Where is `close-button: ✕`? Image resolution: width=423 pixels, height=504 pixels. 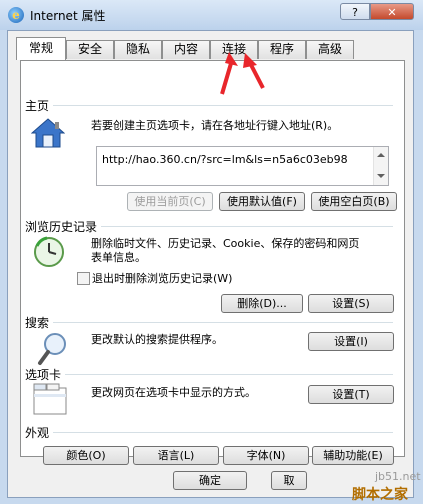 close-button: ✕ is located at coordinates (392, 11).